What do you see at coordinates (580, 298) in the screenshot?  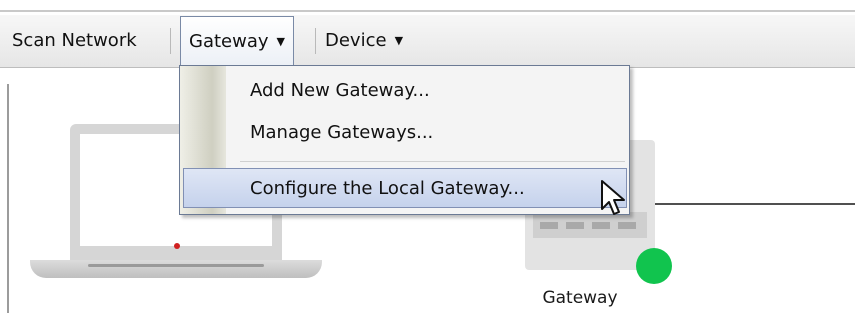 I see `gateway-label: Gateway` at bounding box center [580, 298].